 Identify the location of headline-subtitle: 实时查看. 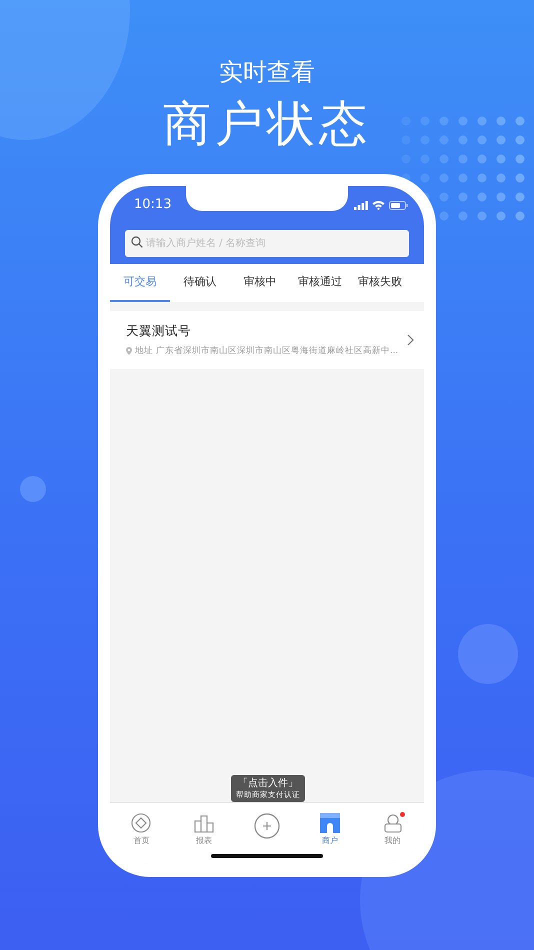
(267, 72).